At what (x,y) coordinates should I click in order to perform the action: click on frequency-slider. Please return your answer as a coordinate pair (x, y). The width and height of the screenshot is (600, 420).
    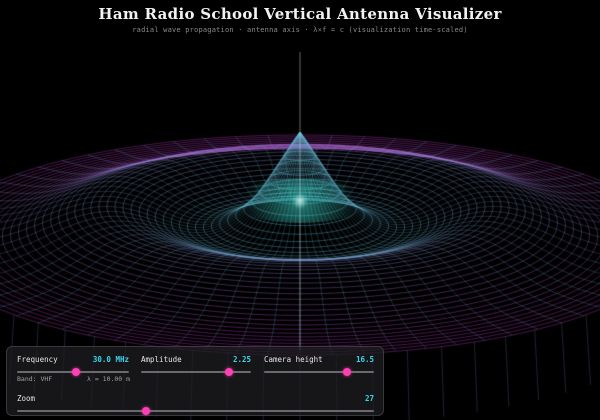
    Looking at the image, I should click on (73, 372).